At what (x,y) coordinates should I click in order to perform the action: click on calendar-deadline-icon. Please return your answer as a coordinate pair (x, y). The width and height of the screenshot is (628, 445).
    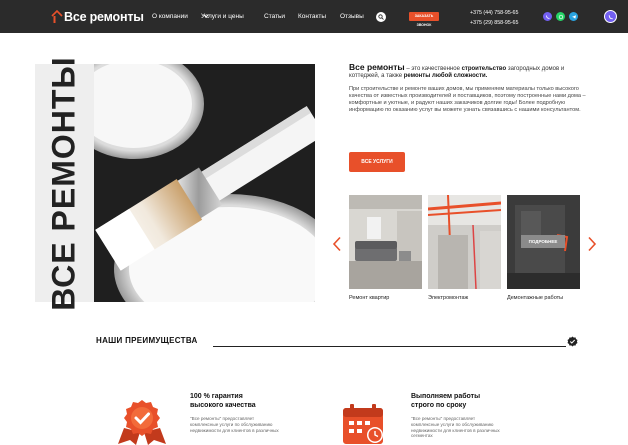
    Looking at the image, I should click on (364, 424).